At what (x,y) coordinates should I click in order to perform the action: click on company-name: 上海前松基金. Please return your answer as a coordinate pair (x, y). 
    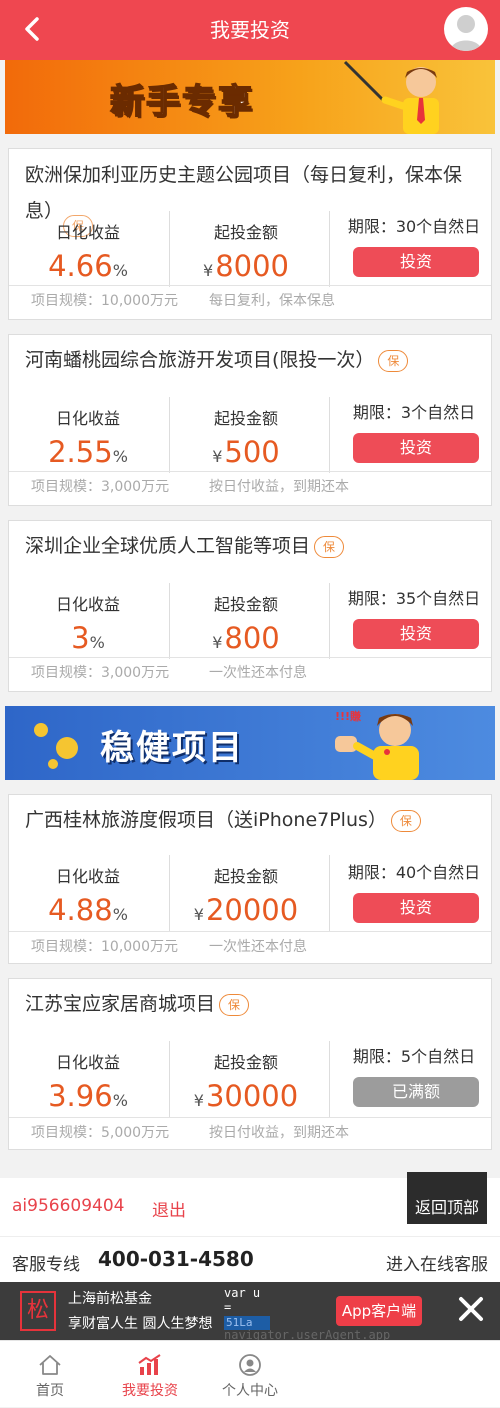
    Looking at the image, I should click on (110, 1299).